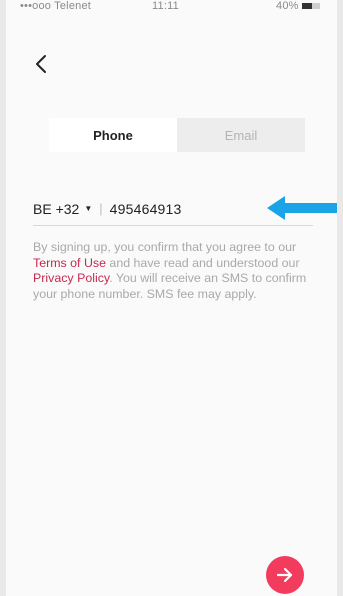 The height and width of the screenshot is (596, 343). Describe the element at coordinates (88, 208) in the screenshot. I see `caret-down-icon: ▼` at that location.